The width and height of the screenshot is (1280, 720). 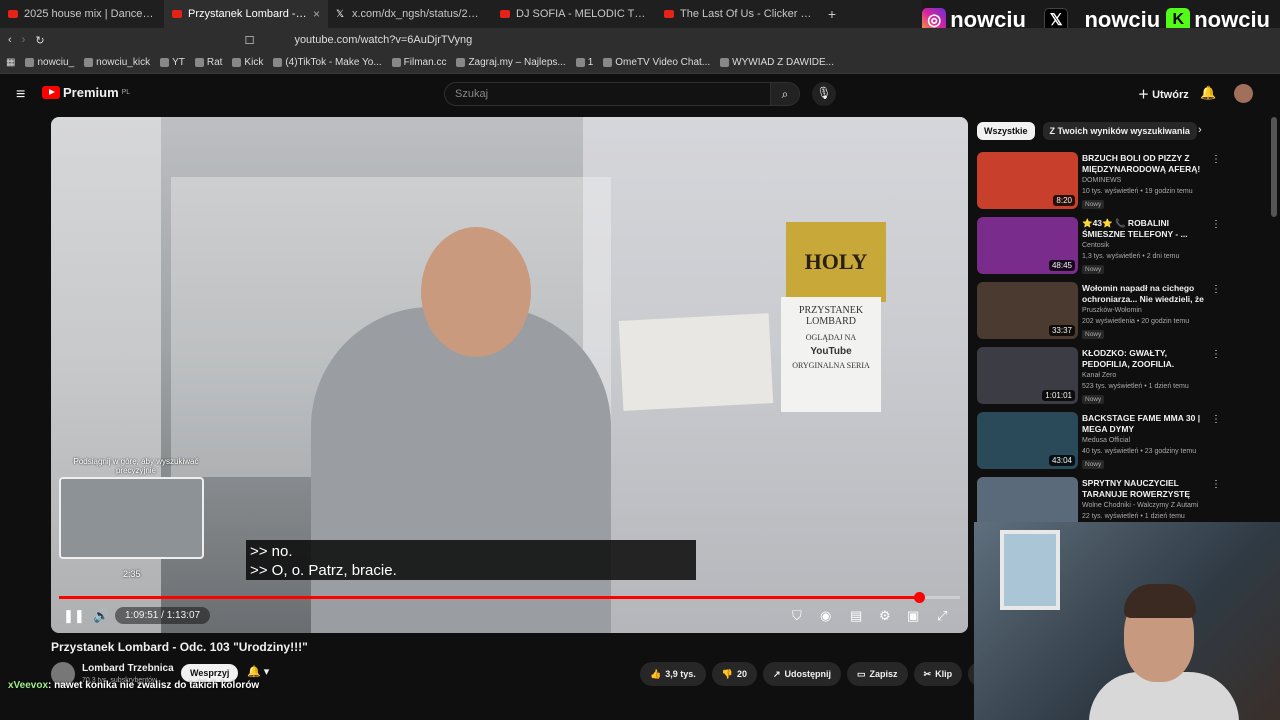 I want to click on account-avatar, so click(x=1243, y=93).